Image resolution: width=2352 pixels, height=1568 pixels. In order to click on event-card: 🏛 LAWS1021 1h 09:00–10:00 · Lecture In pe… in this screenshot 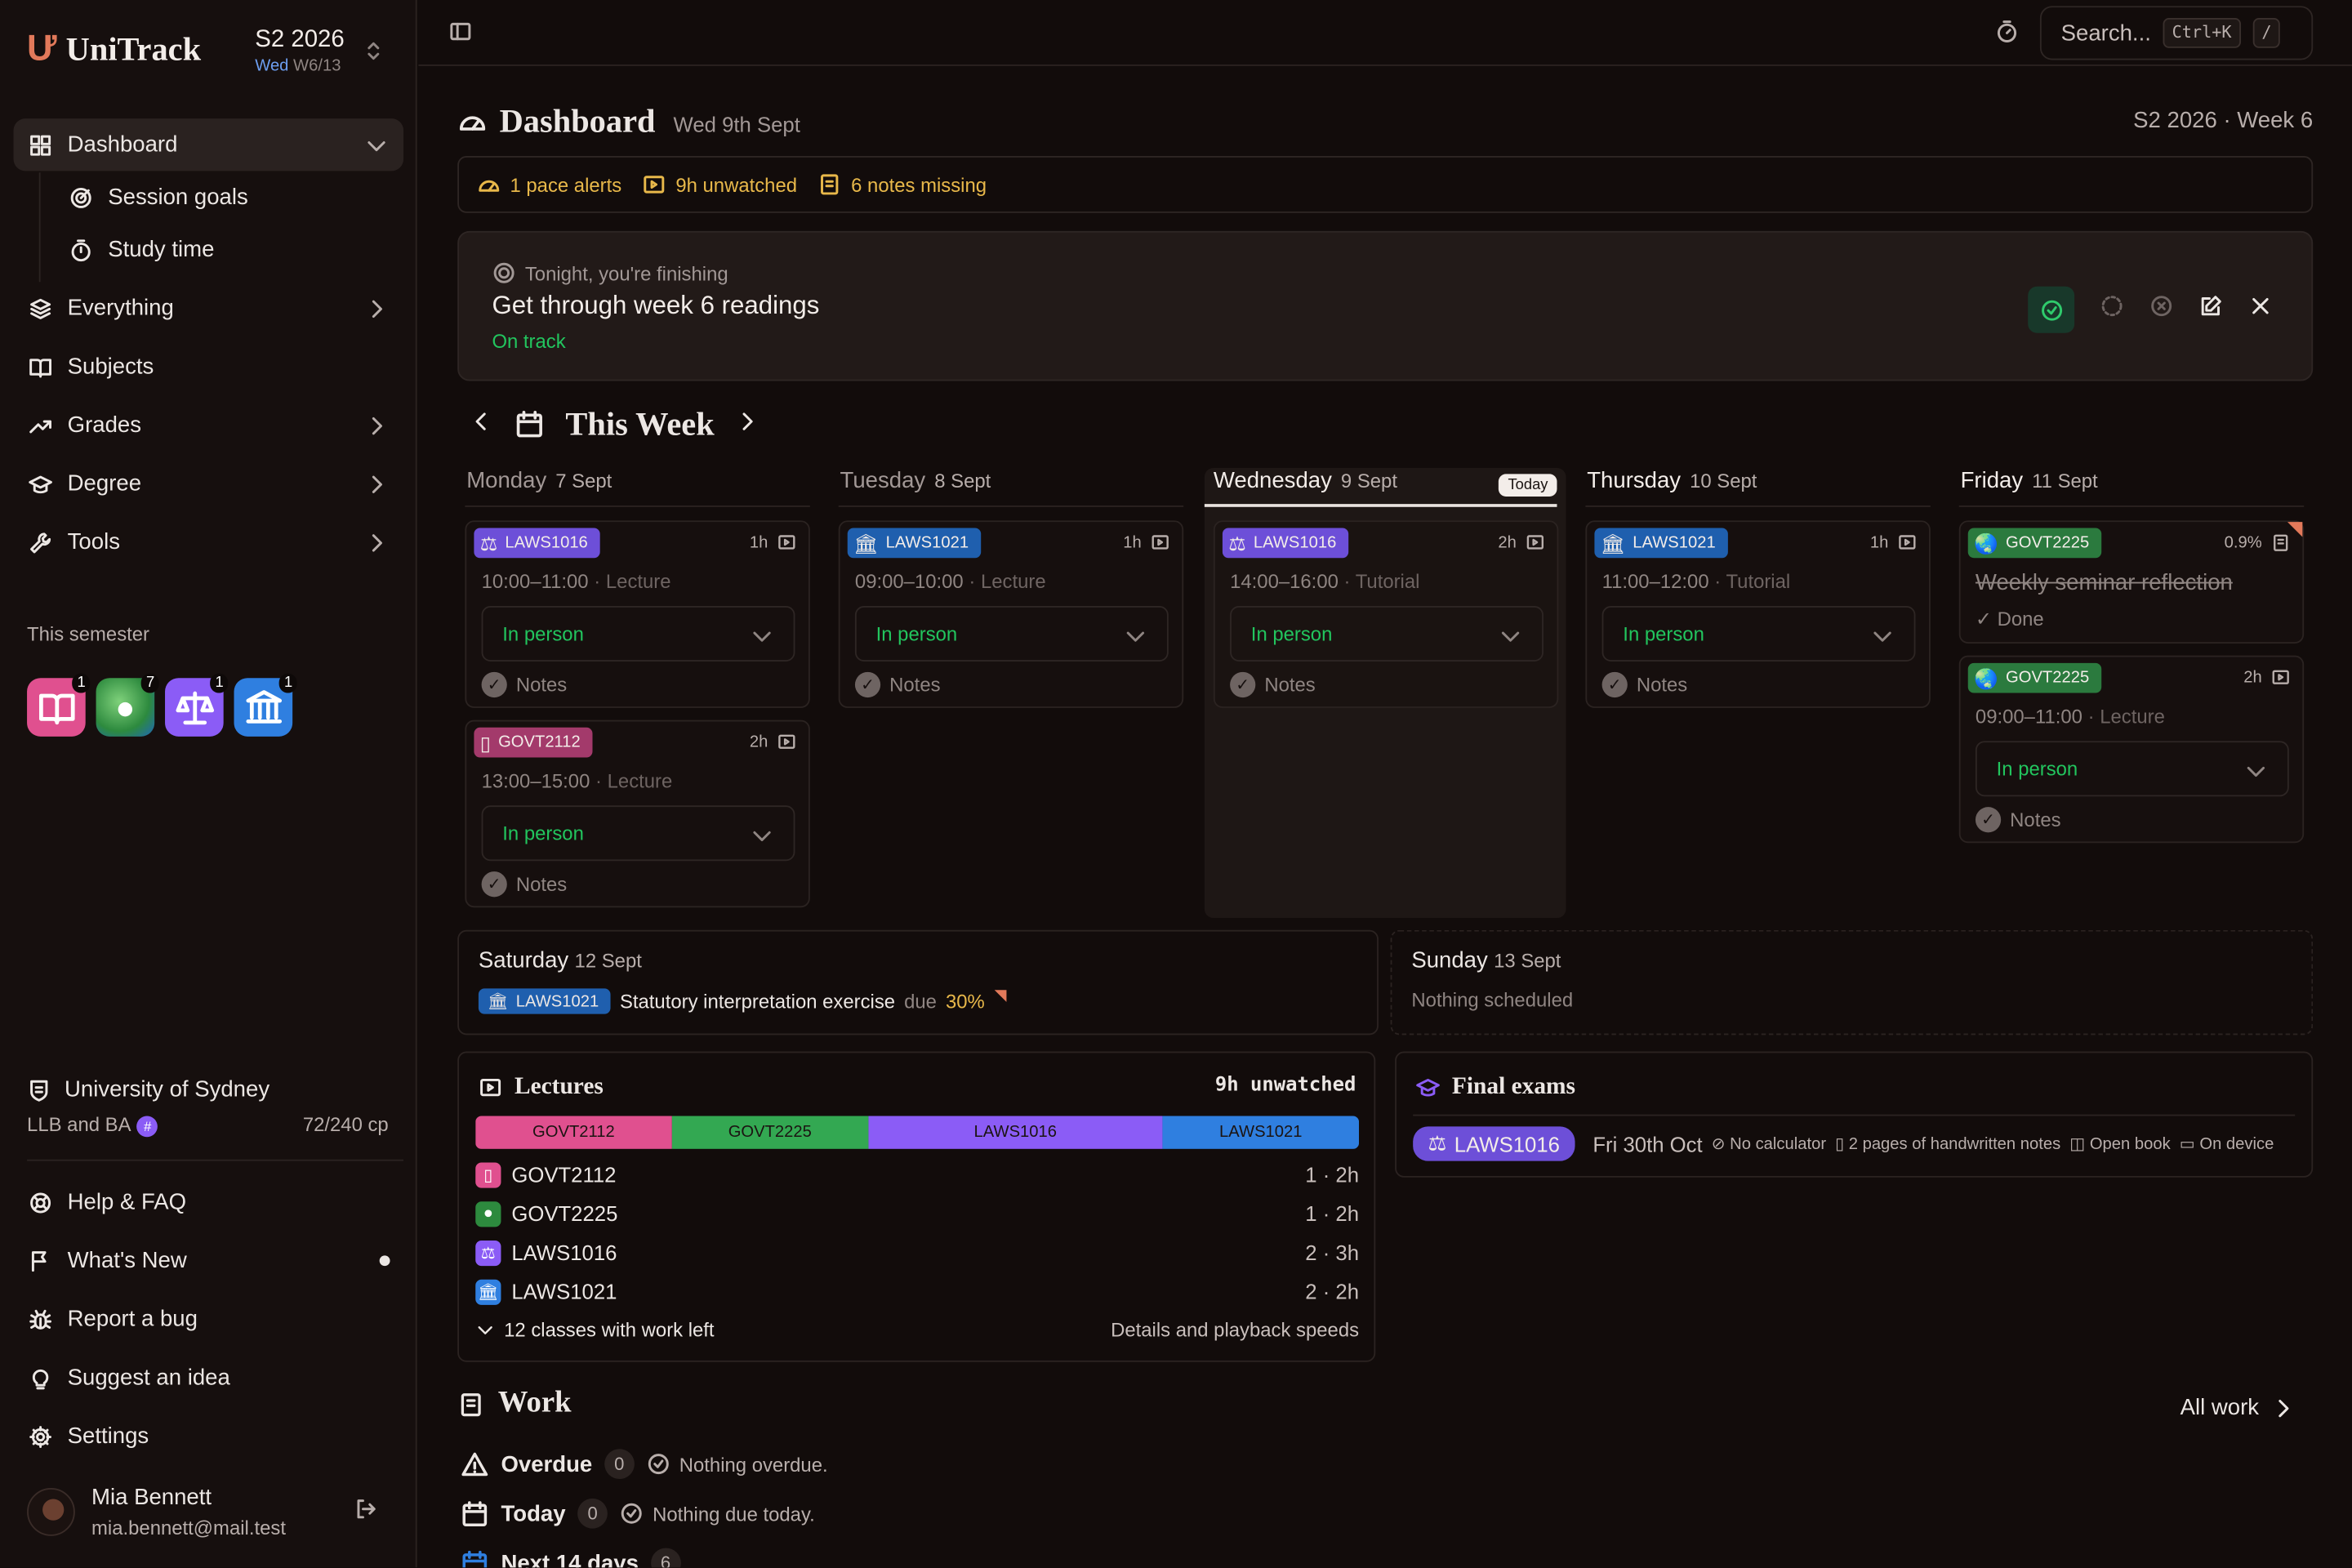, I will do `click(1011, 614)`.